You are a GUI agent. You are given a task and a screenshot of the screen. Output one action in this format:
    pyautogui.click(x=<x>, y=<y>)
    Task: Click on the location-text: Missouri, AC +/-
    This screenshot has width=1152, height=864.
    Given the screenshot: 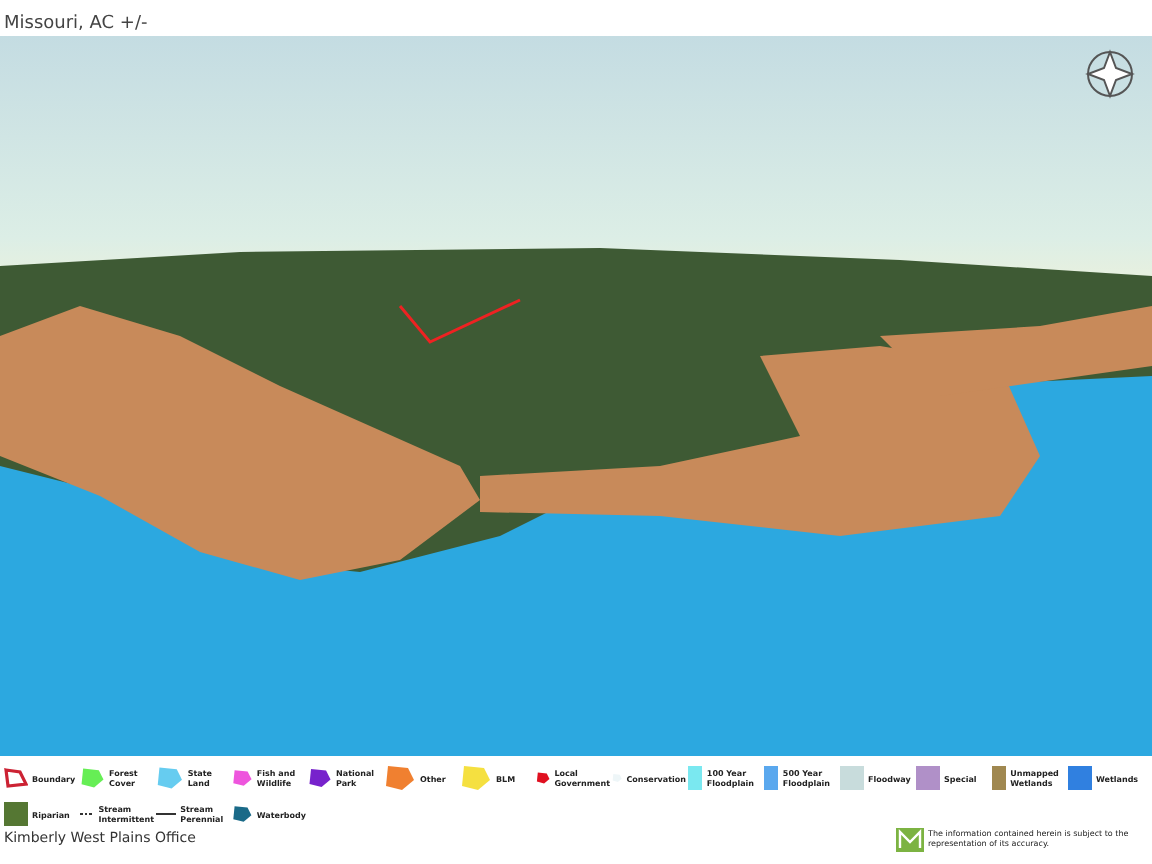 What is the action you would take?
    pyautogui.click(x=76, y=25)
    